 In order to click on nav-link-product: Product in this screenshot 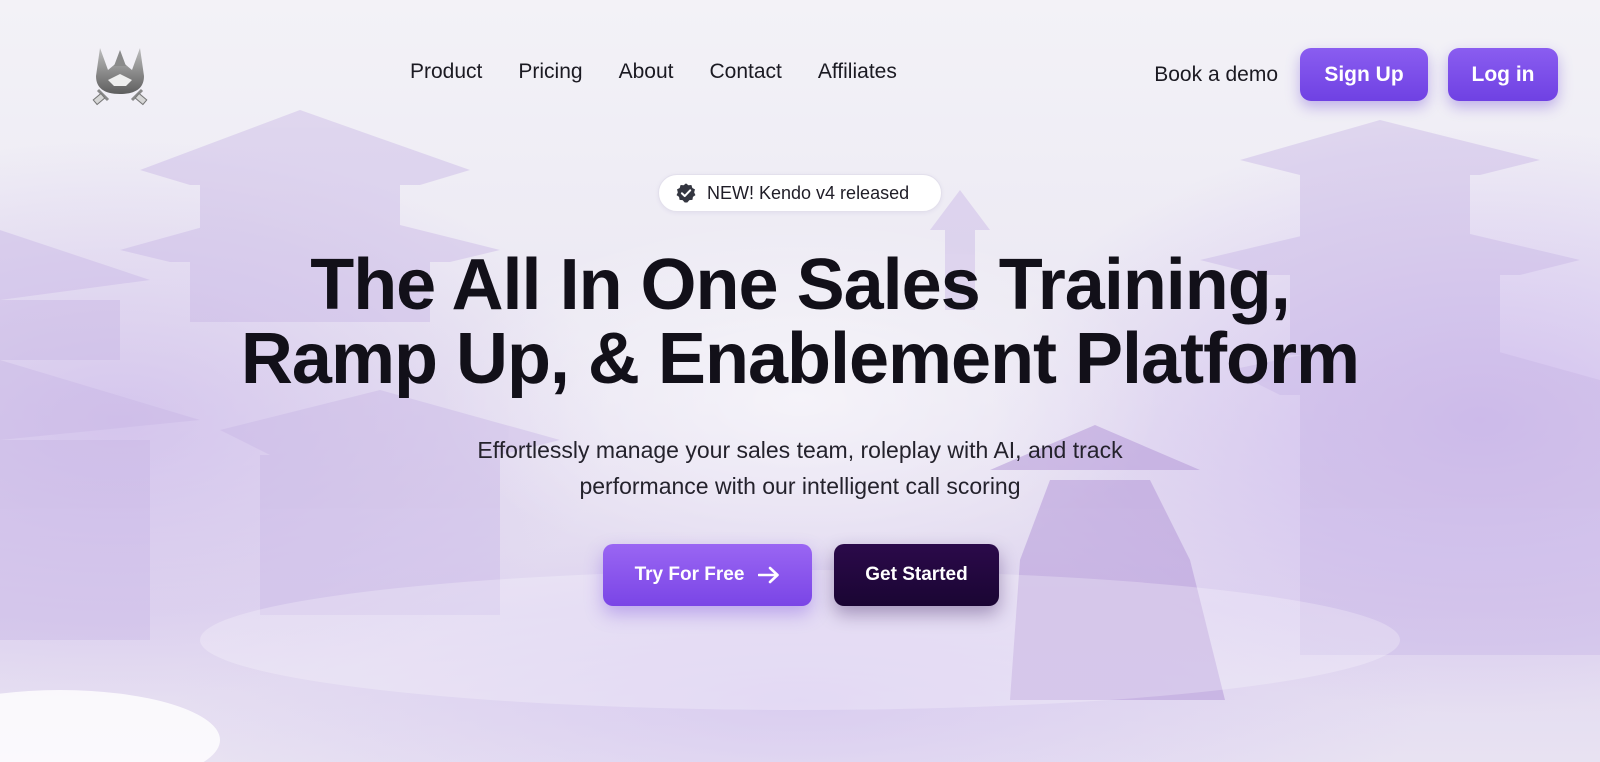, I will do `click(446, 72)`.